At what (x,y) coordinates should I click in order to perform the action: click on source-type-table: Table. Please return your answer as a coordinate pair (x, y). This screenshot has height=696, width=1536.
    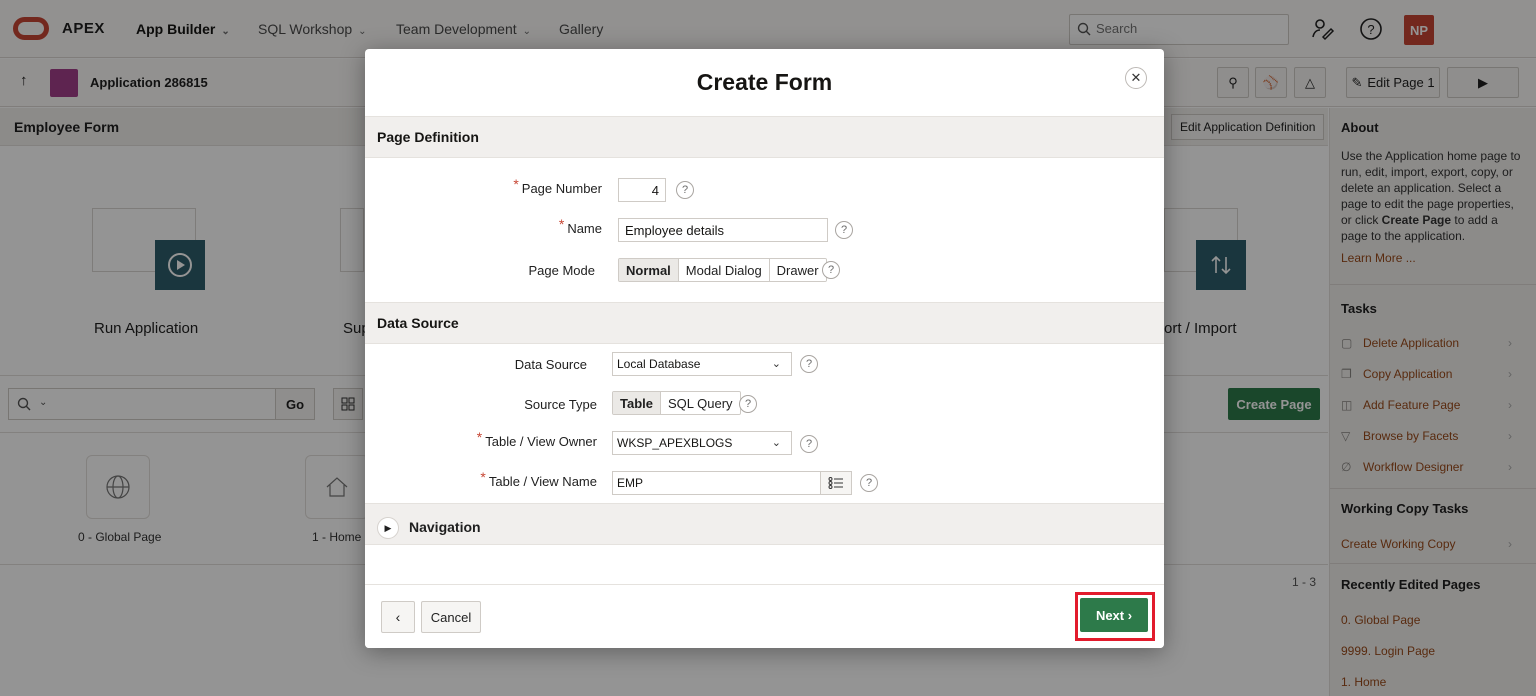
    Looking at the image, I should click on (637, 403).